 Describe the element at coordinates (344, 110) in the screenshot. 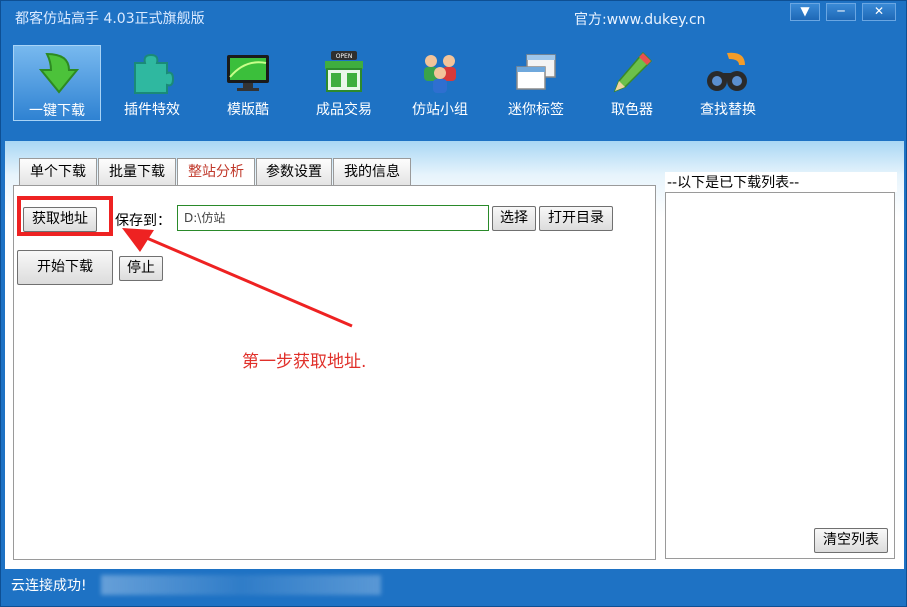

I see `toolbar-label: 成品交易` at that location.